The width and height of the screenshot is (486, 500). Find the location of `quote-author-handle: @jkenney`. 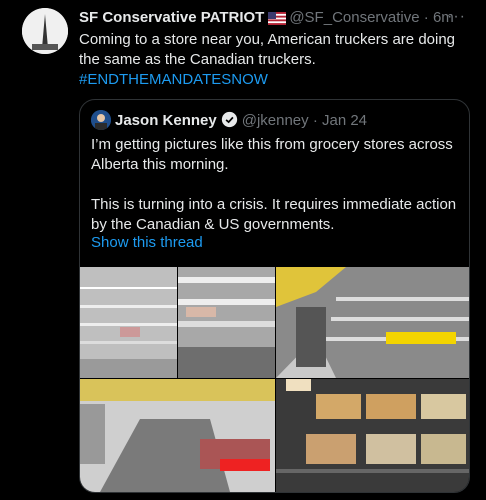

quote-author-handle: @jkenney is located at coordinates (275, 120).